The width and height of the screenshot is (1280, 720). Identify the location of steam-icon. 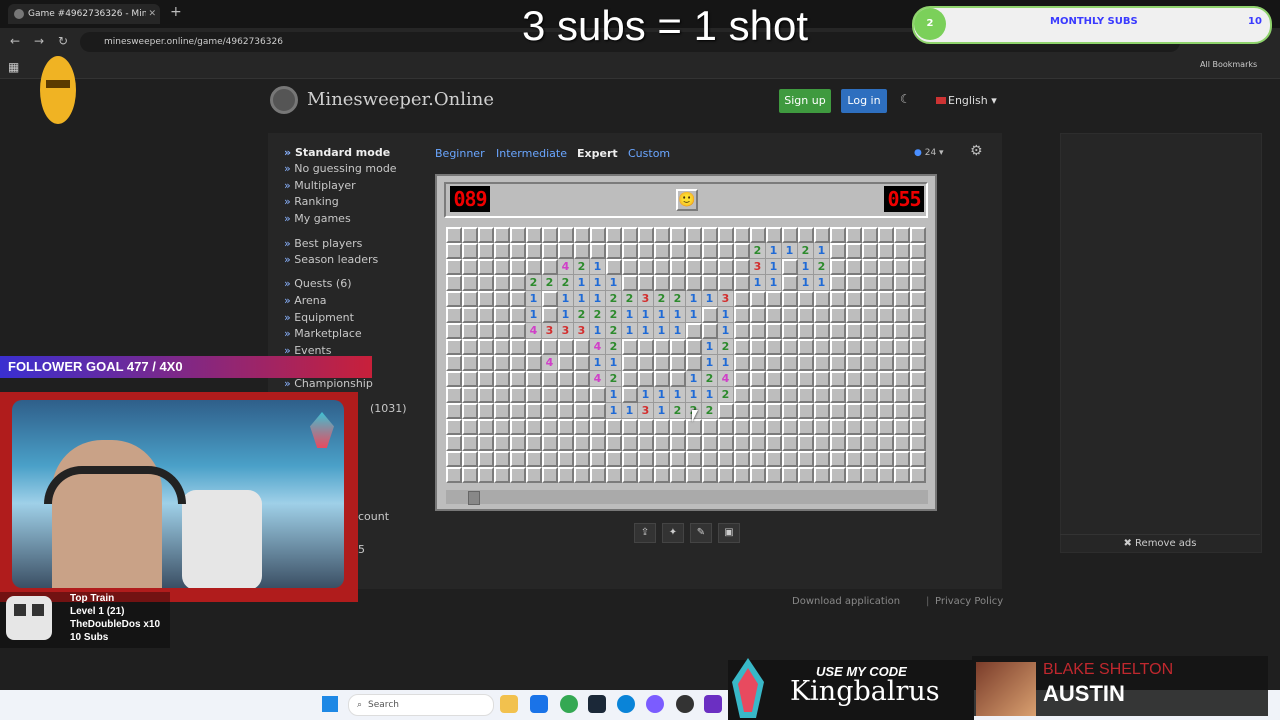
(597, 704).